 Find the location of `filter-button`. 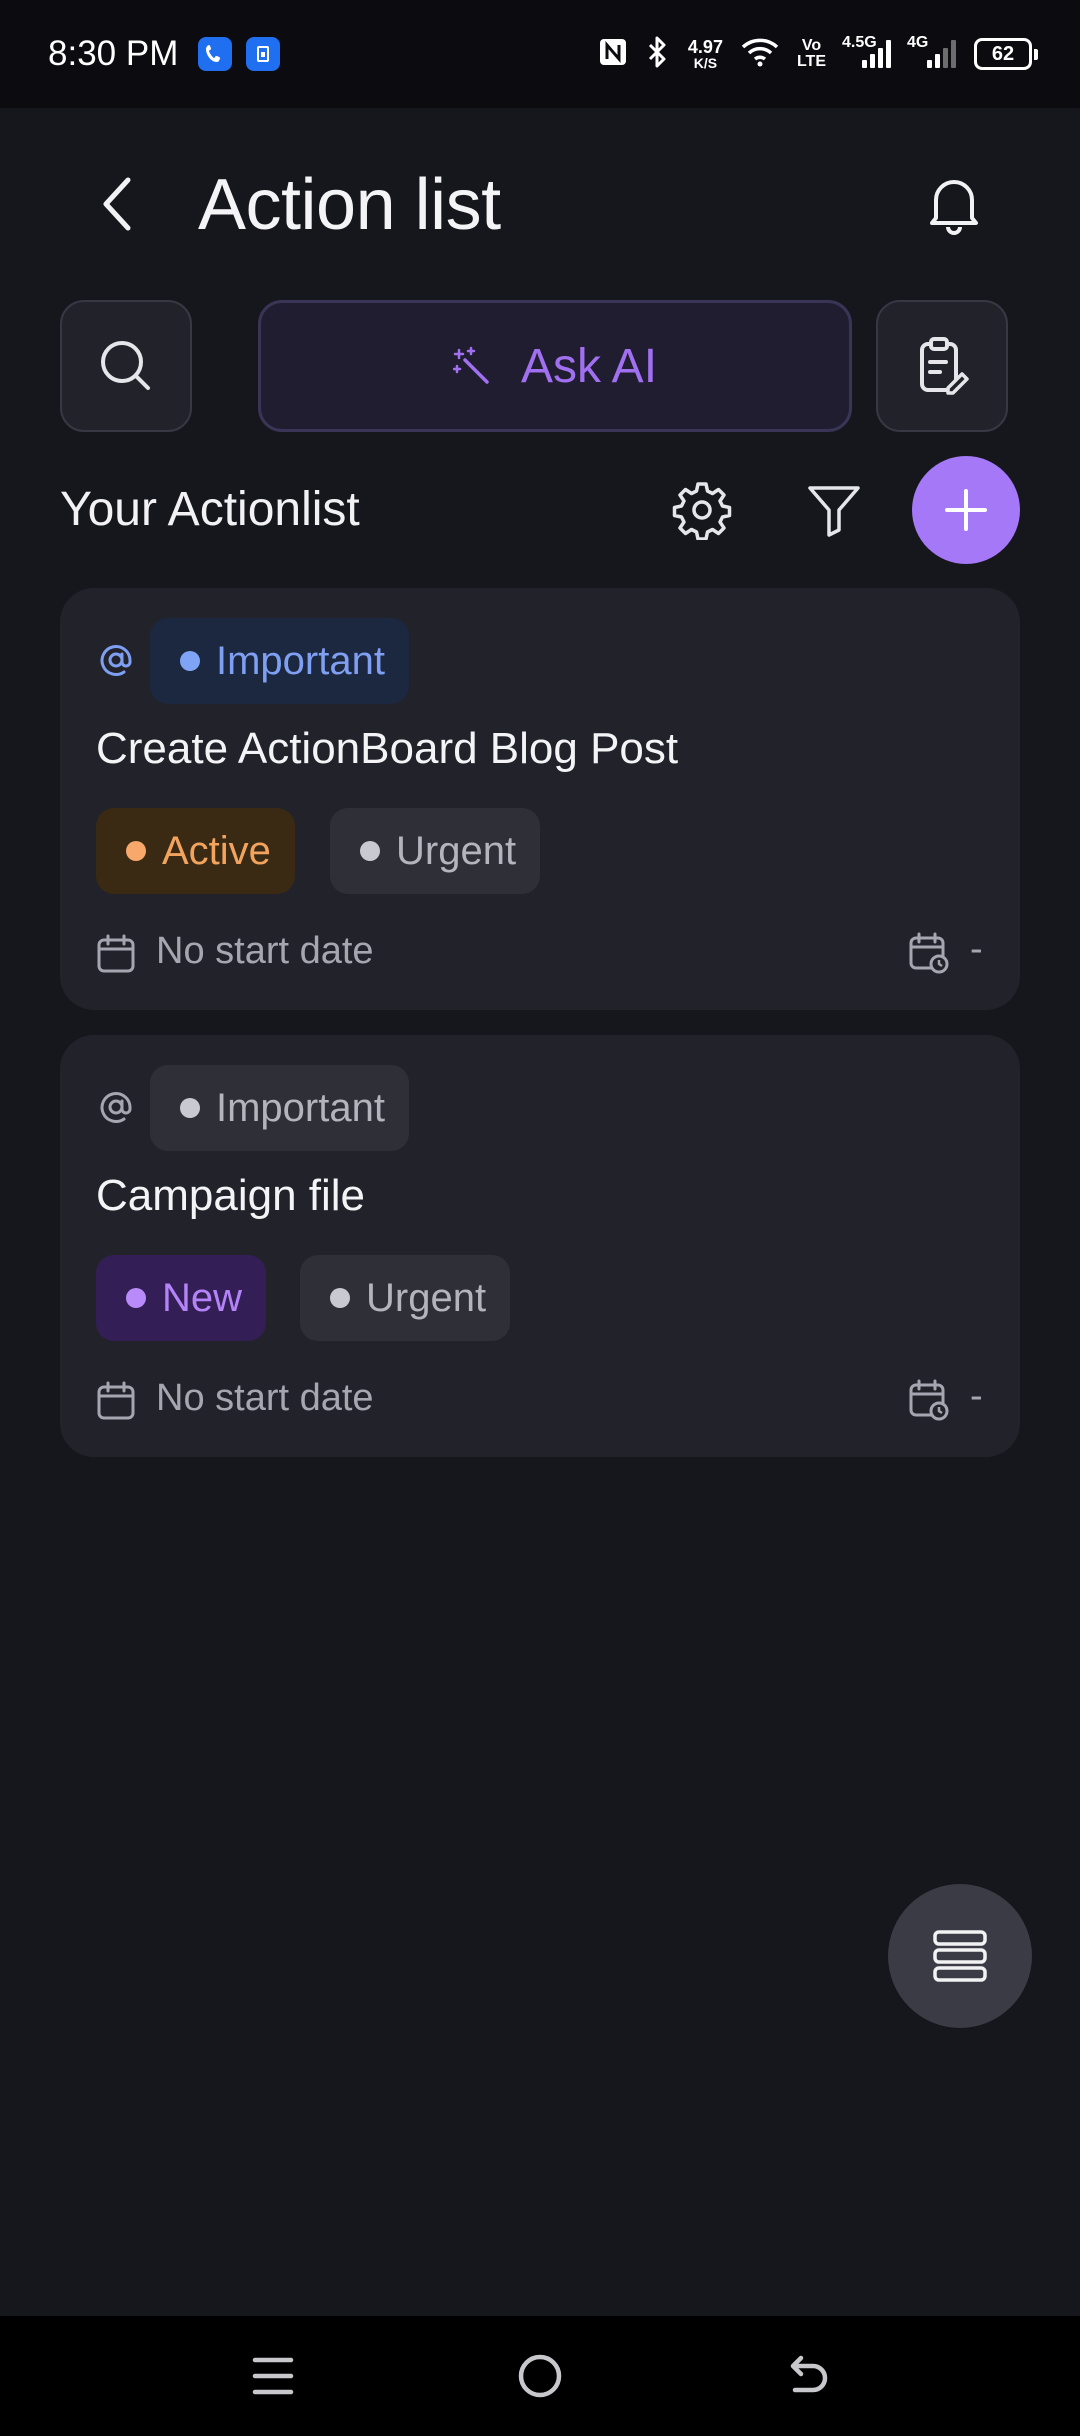

filter-button is located at coordinates (834, 510).